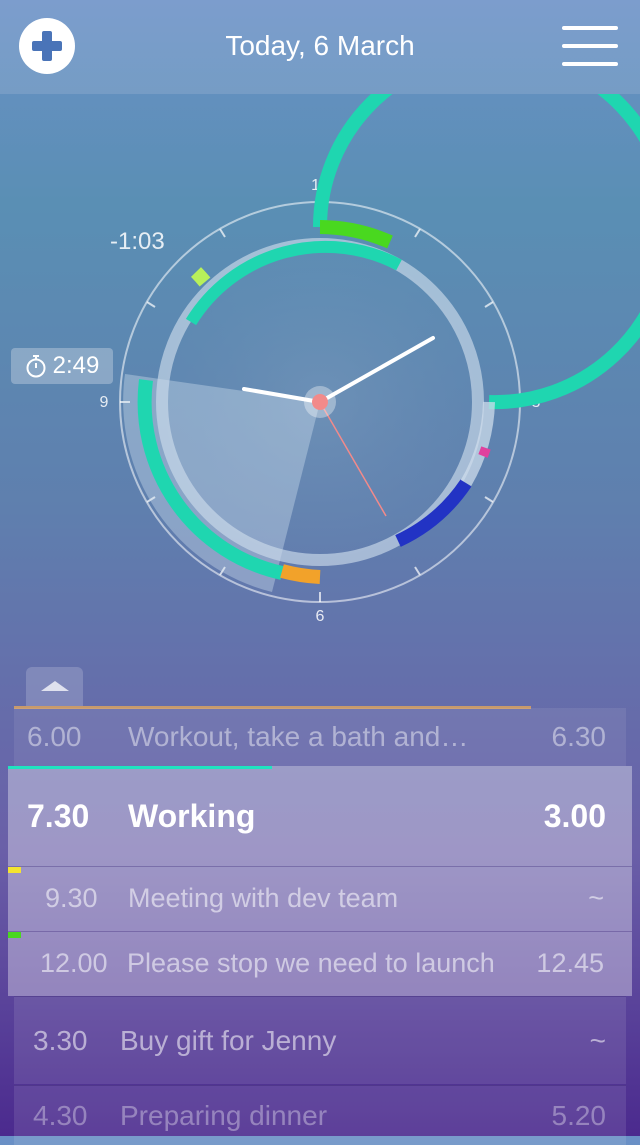  I want to click on arc-lime, so click(200, 277).